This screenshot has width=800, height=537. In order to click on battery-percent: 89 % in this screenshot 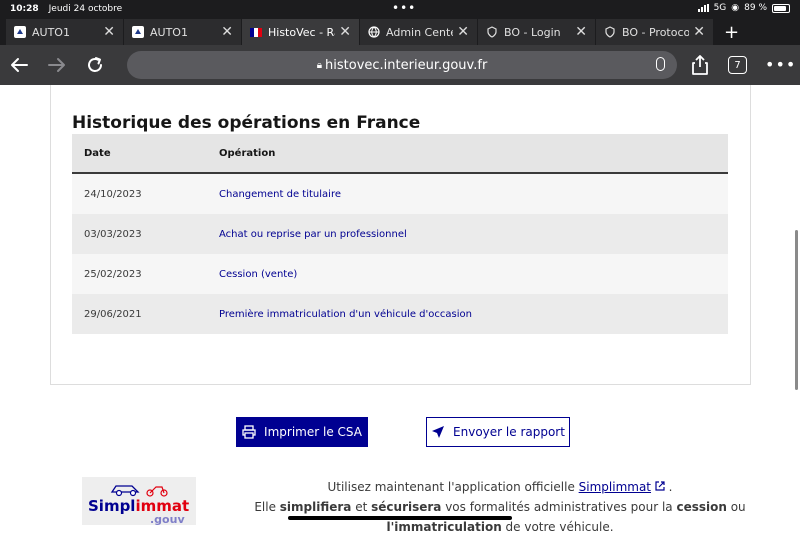, I will do `click(755, 8)`.